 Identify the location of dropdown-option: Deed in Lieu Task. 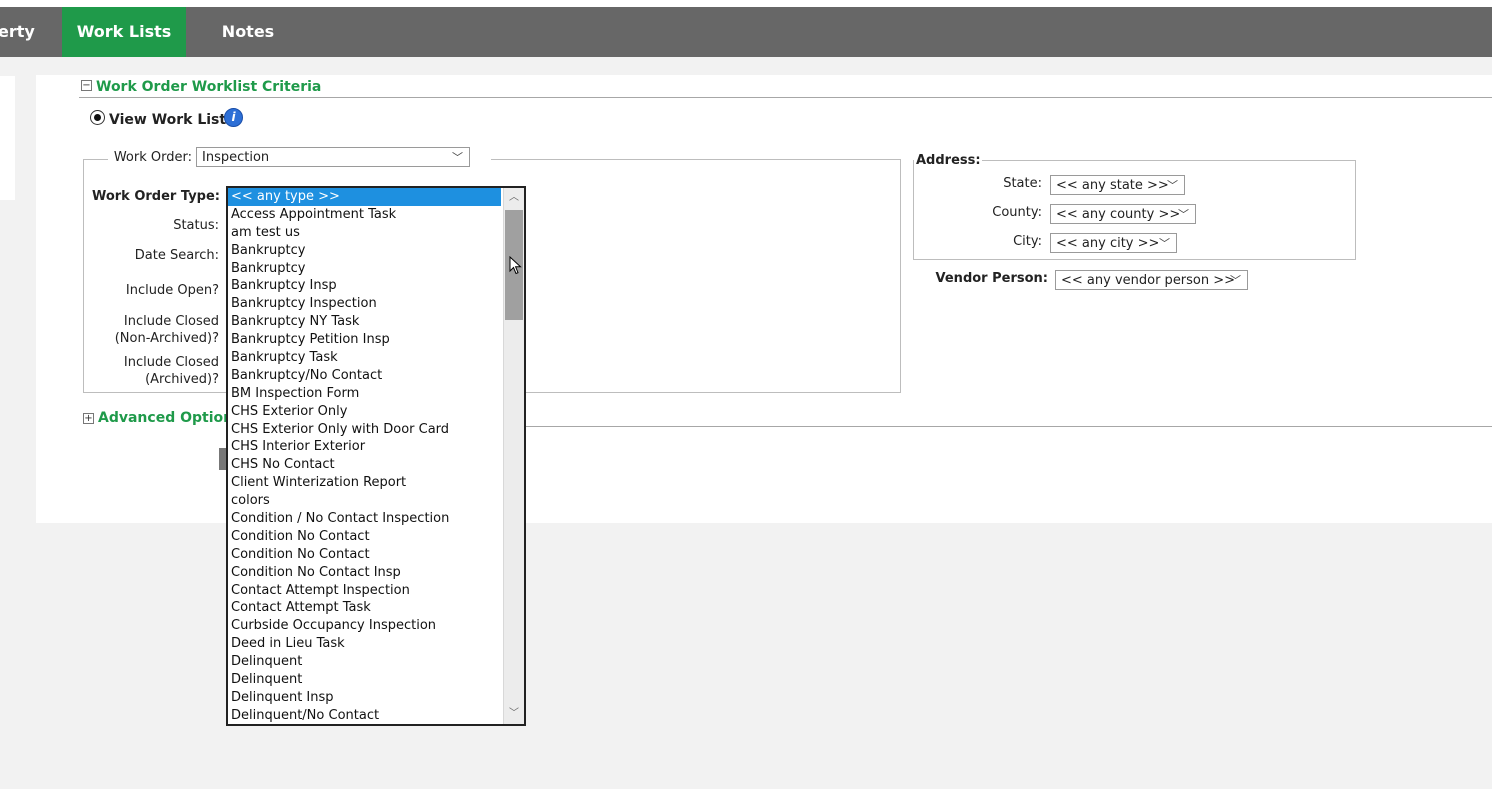
(364, 644).